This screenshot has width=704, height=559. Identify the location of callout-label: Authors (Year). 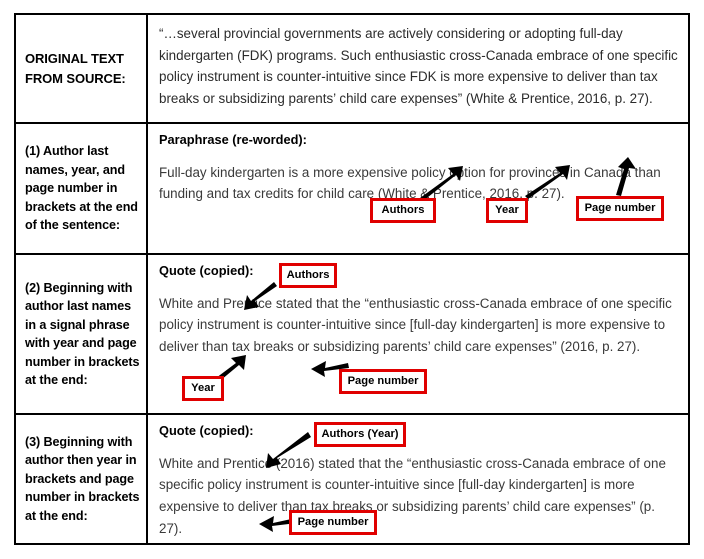
(360, 433).